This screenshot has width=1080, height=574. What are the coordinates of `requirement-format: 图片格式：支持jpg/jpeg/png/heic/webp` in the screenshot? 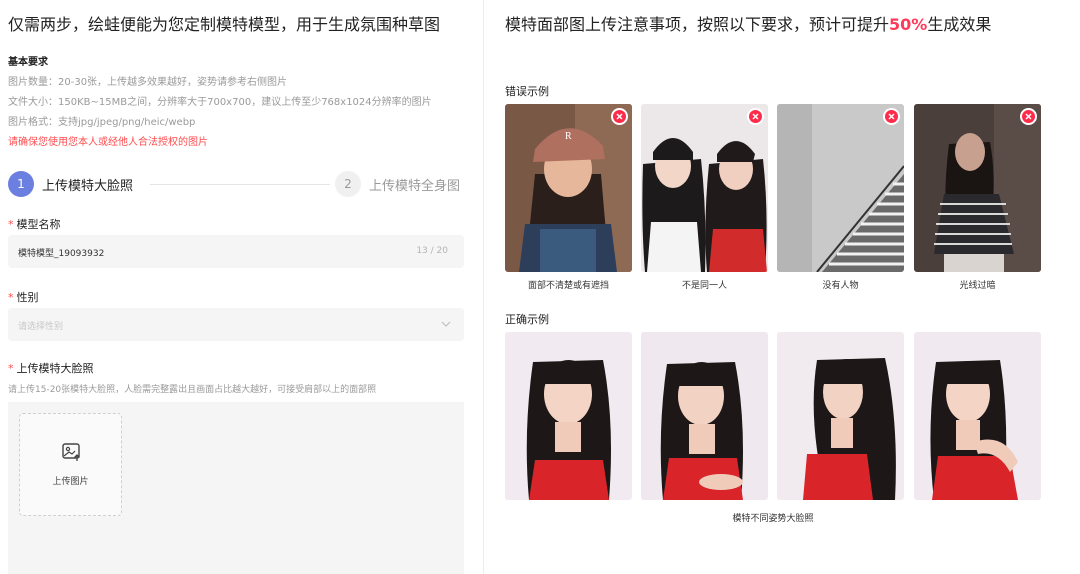 It's located at (102, 122).